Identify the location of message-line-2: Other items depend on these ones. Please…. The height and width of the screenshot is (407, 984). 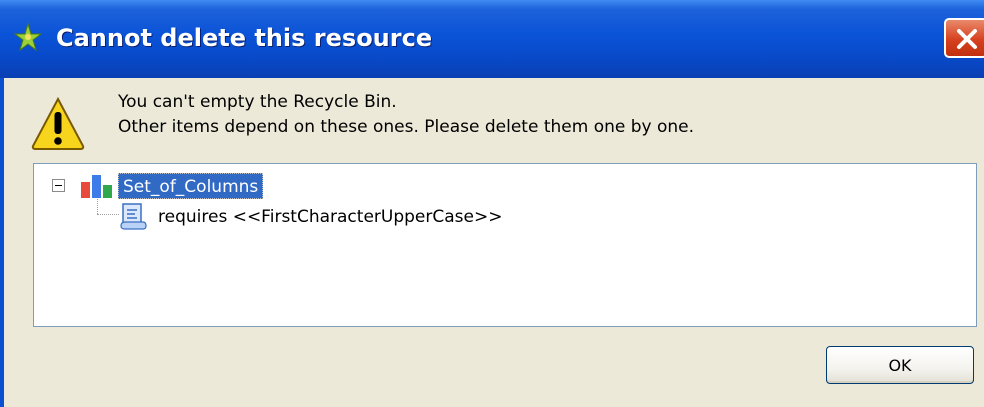
(406, 127).